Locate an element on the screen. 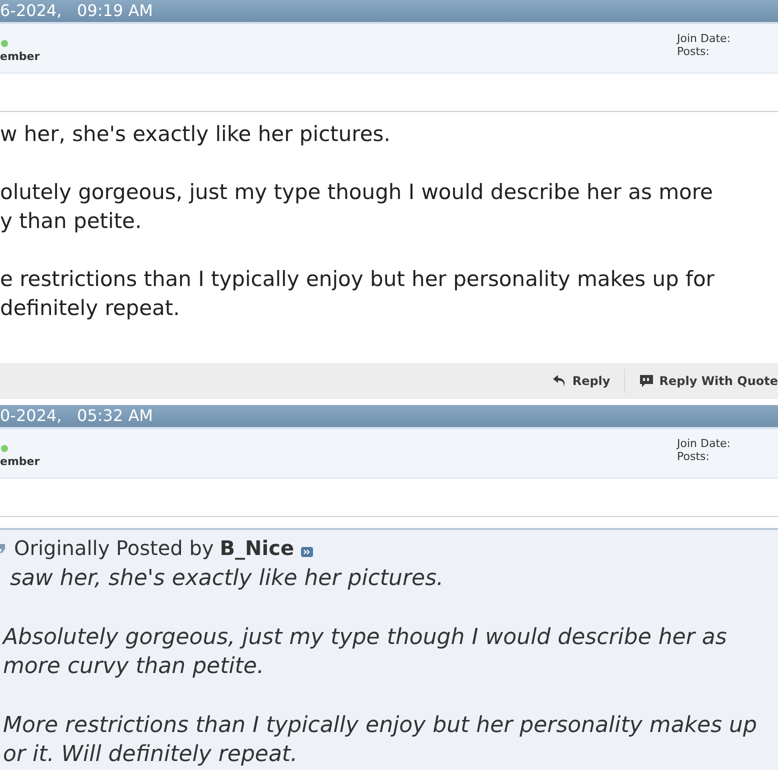 Image resolution: width=778 pixels, height=778 pixels. quote-text-line: saw her, she's exactly like her pictures. is located at coordinates (226, 579).